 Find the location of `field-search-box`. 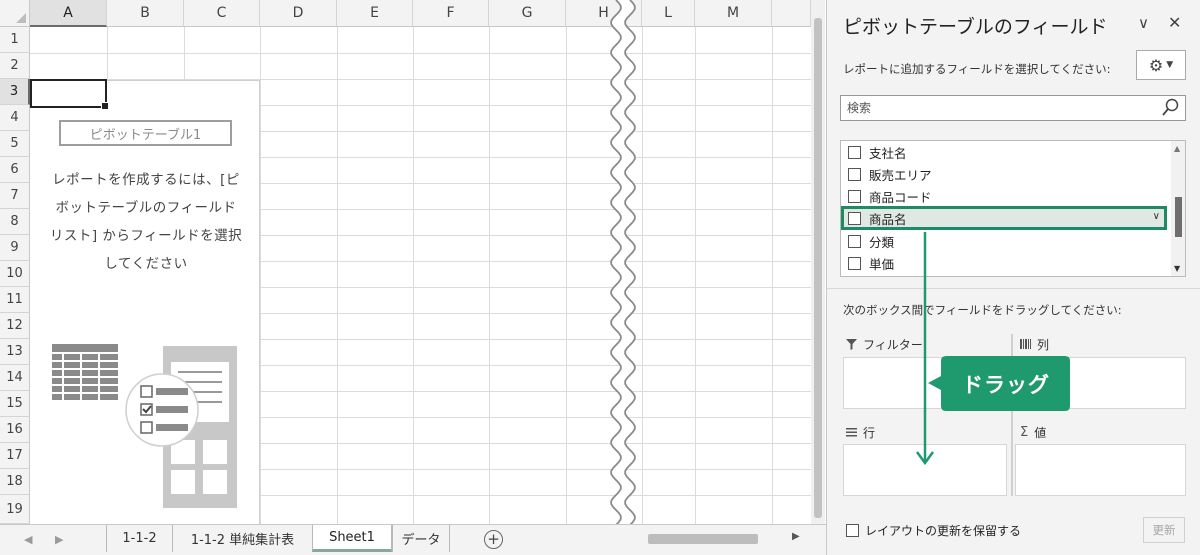

field-search-box is located at coordinates (1013, 108).